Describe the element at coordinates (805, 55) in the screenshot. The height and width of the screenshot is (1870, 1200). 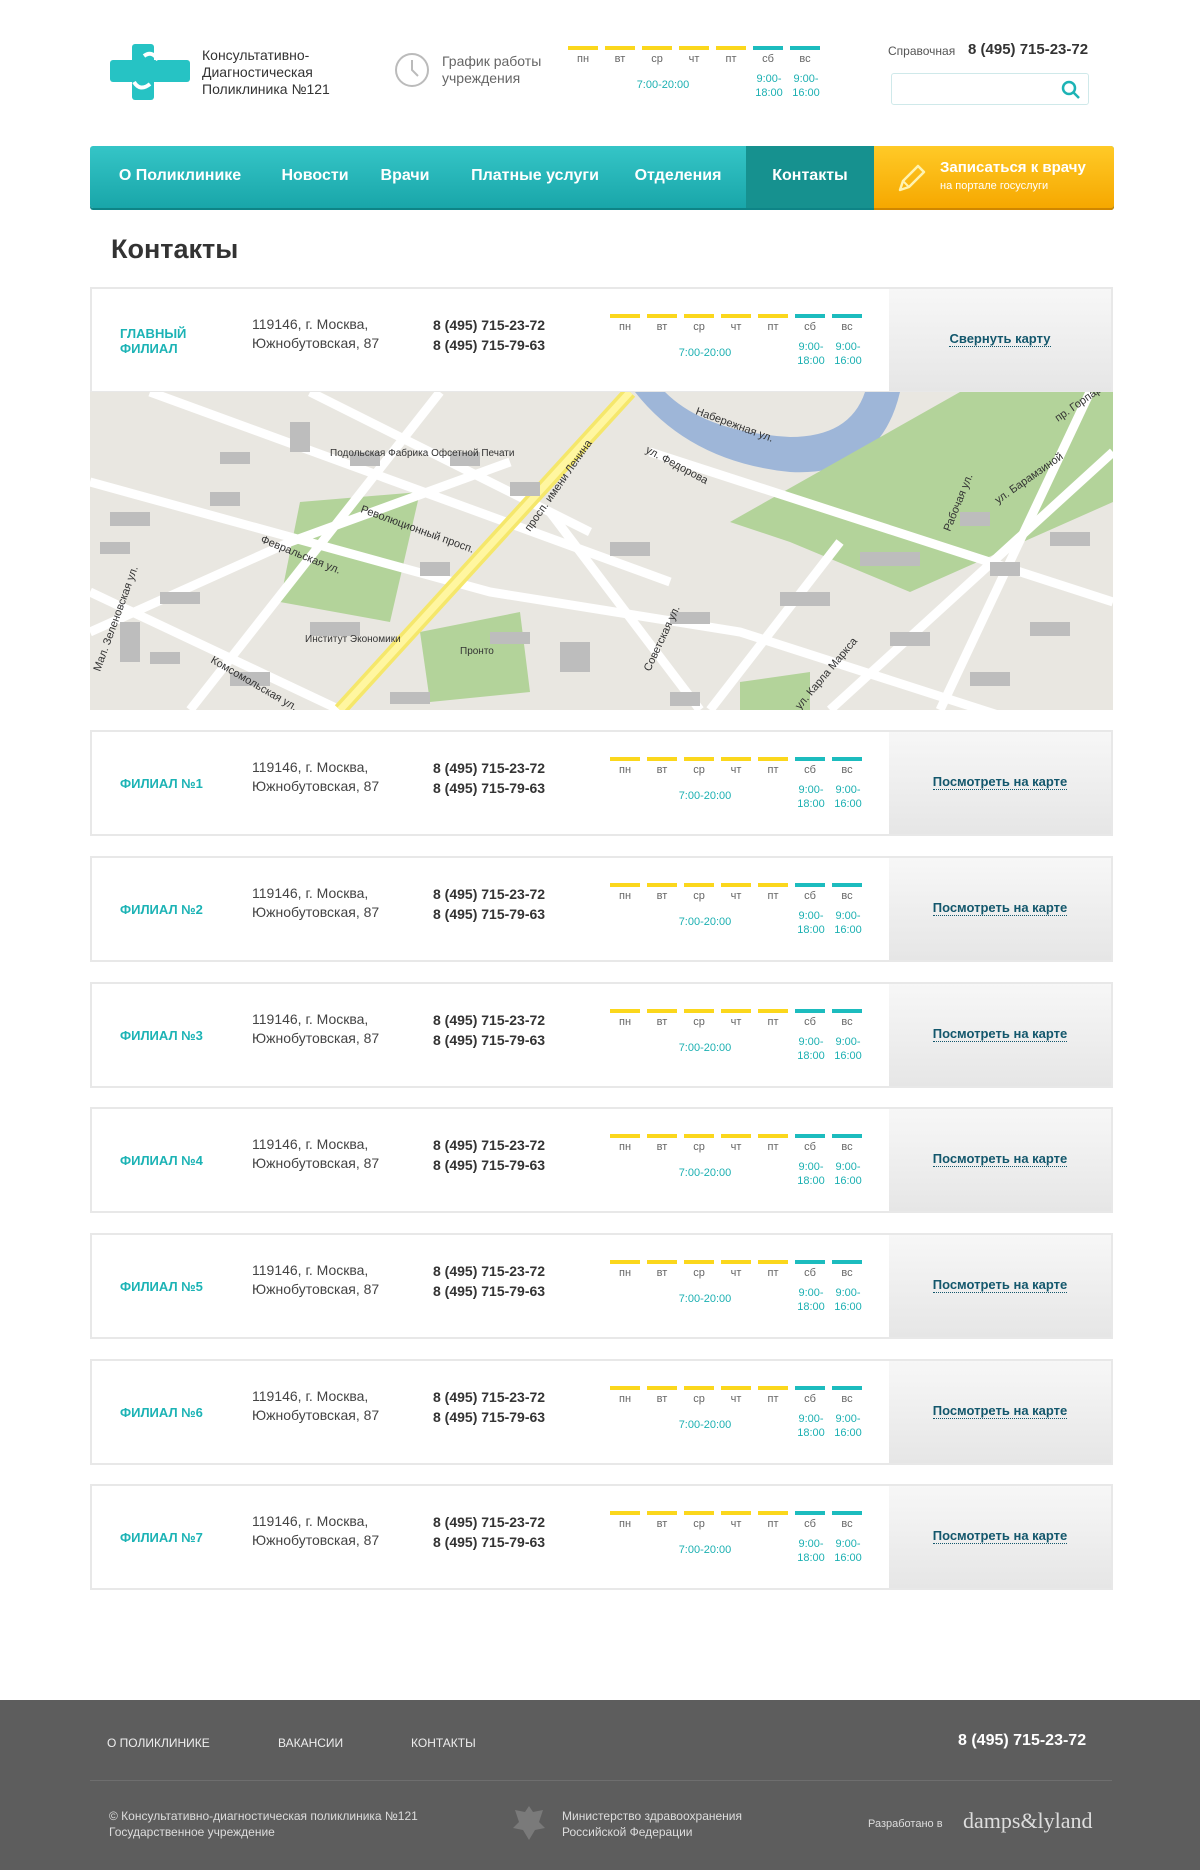
I see `header-schedule-day-6: вс` at that location.